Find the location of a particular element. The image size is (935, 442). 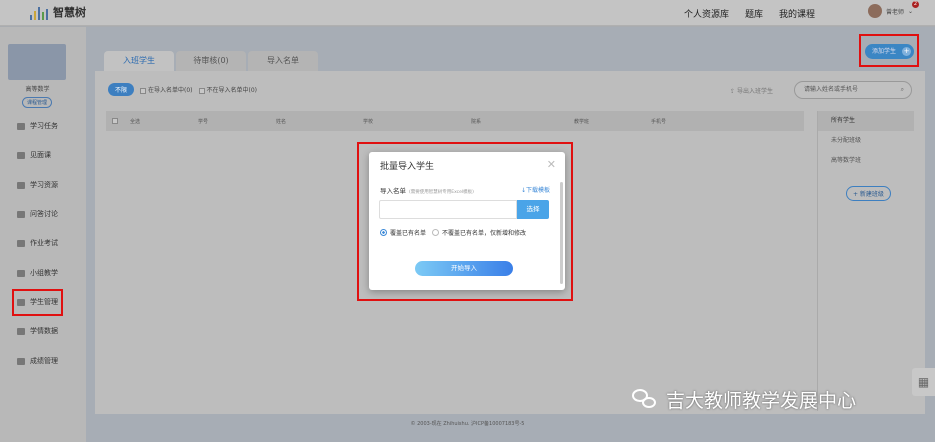

top-nav: 个人资源库 题库 我的课程 is located at coordinates (749, 13).